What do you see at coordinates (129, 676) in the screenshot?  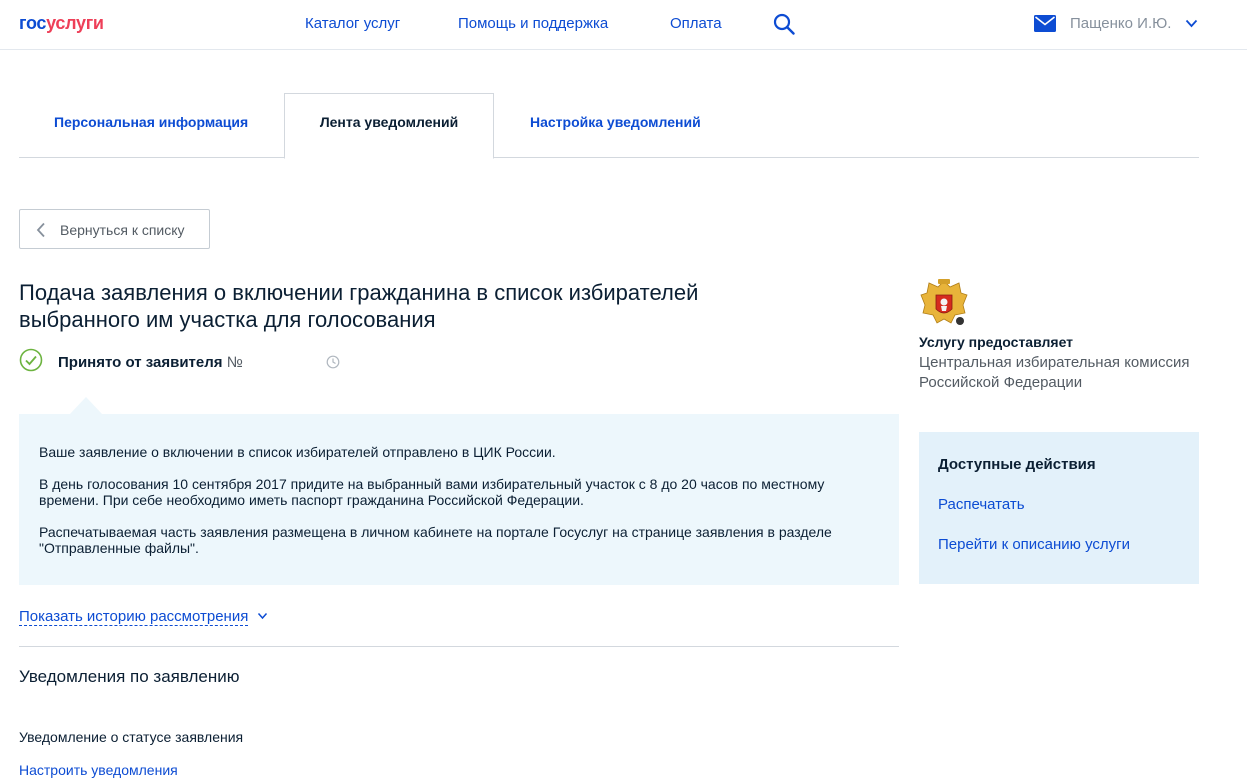 I see `notifications-section-title: Уведомления по заявлению` at bounding box center [129, 676].